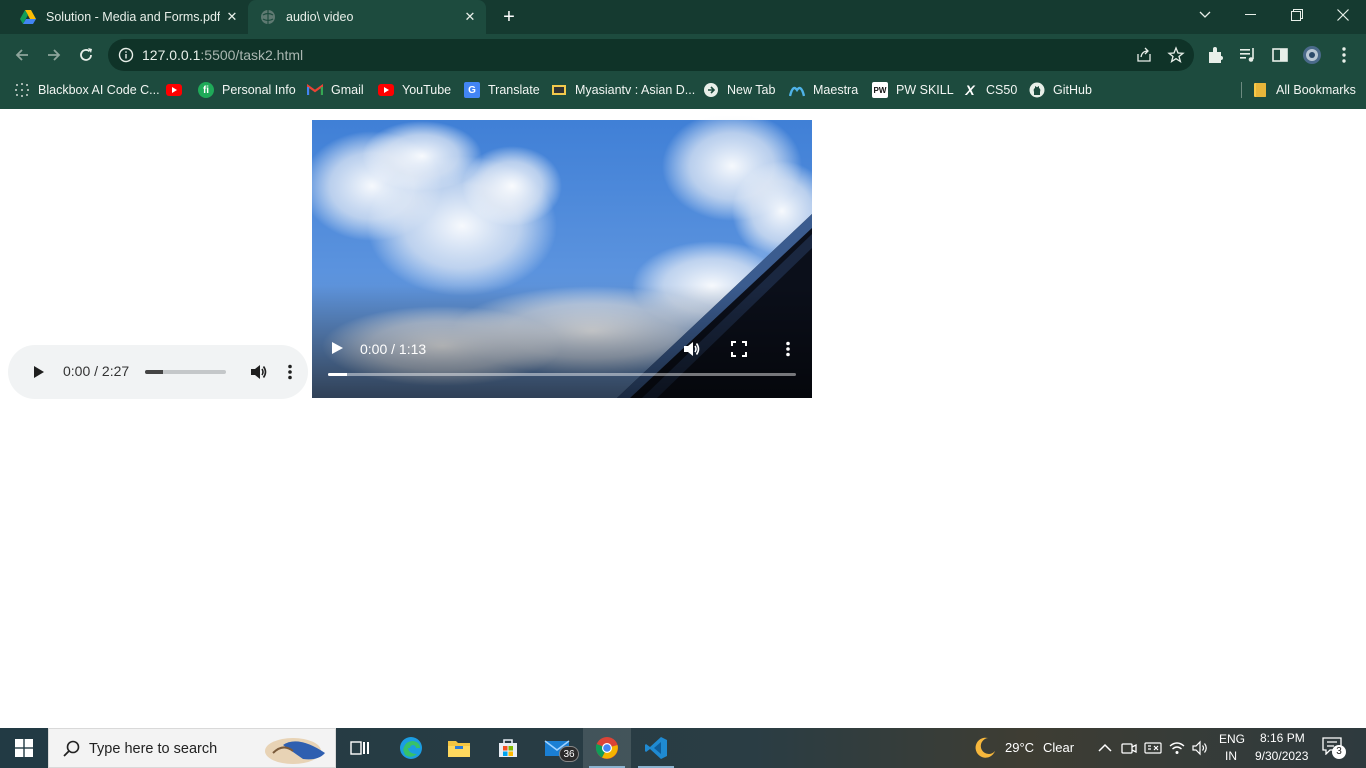 This screenshot has height=768, width=1366. I want to click on language-code: ENG, so click(1232, 739).